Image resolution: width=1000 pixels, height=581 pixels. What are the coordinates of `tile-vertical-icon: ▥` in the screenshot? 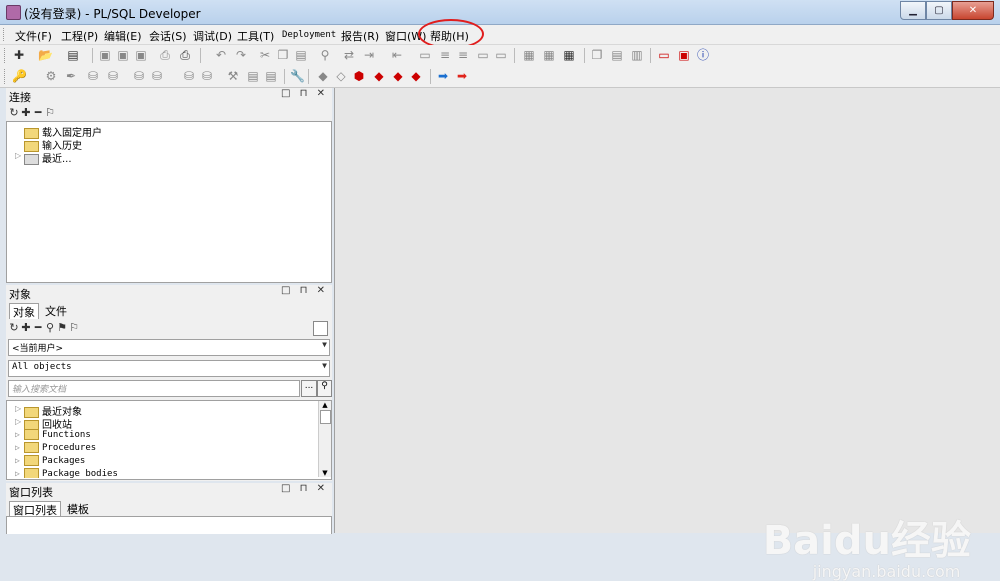 It's located at (637, 55).